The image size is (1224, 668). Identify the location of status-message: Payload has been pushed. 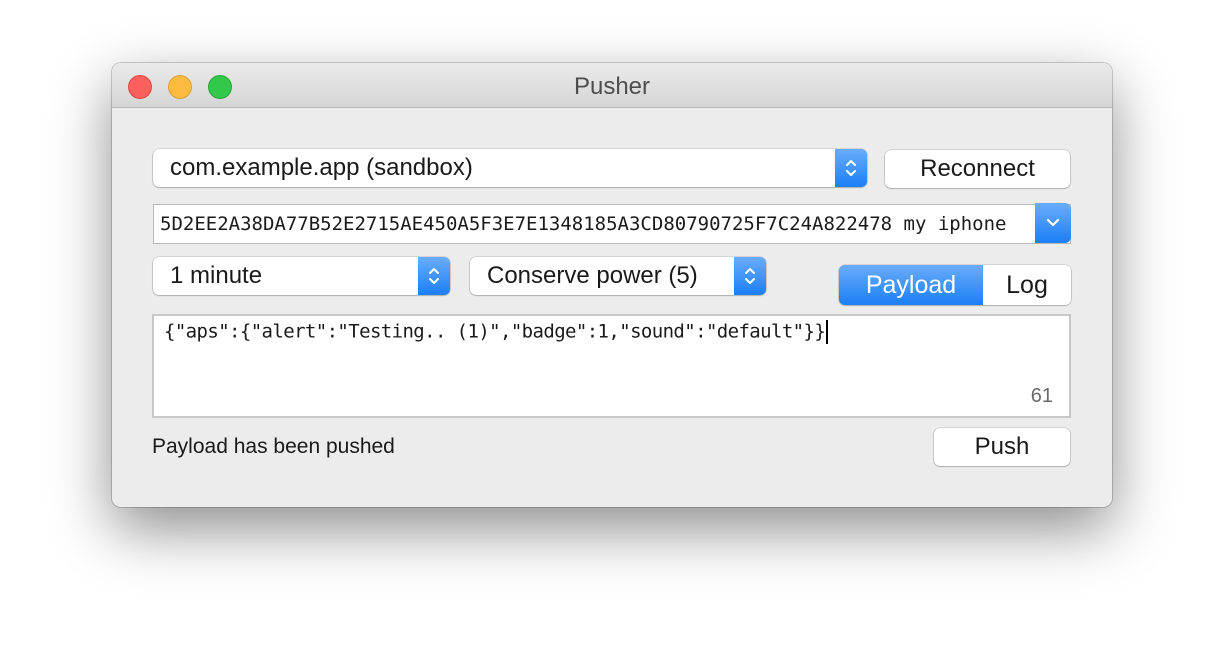
(273, 446).